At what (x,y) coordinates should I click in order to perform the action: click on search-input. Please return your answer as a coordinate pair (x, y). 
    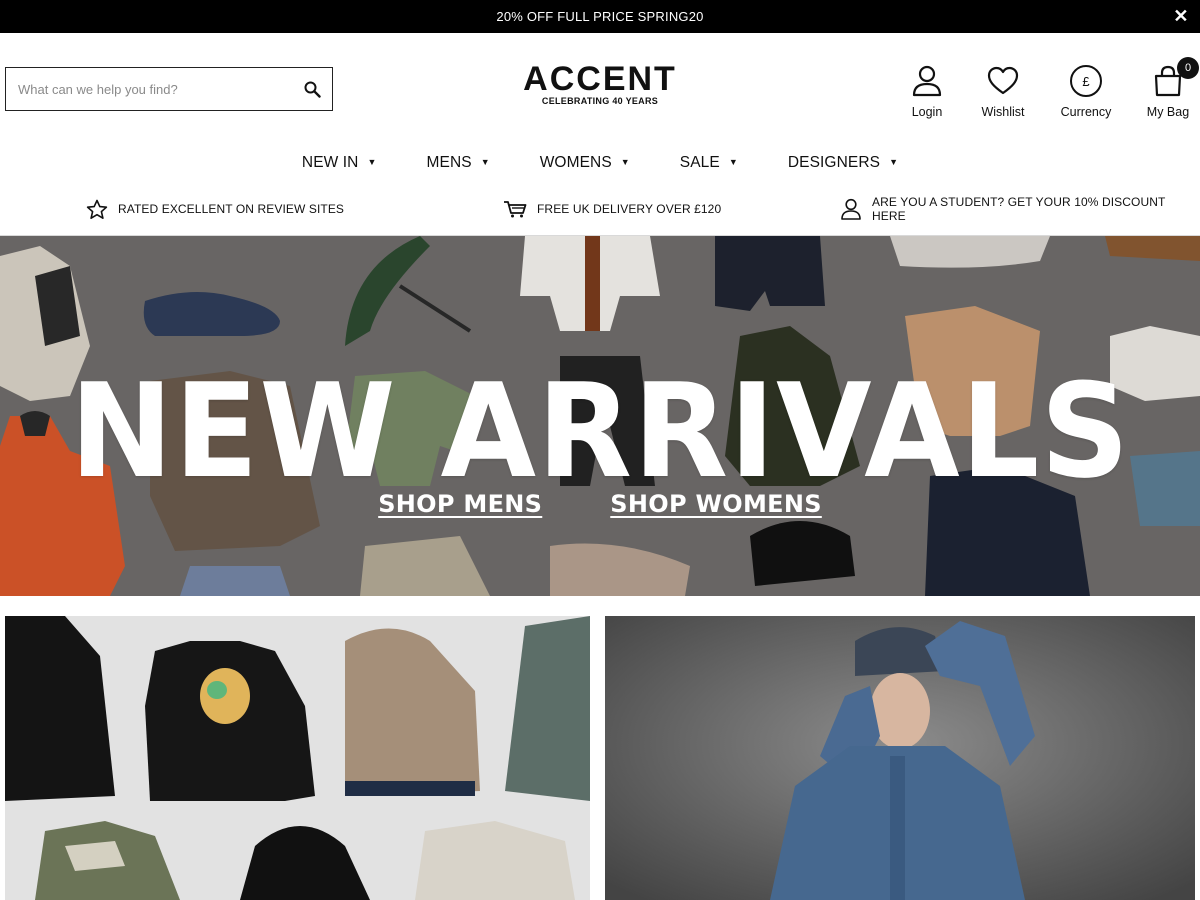
    Looking at the image, I should click on (149, 89).